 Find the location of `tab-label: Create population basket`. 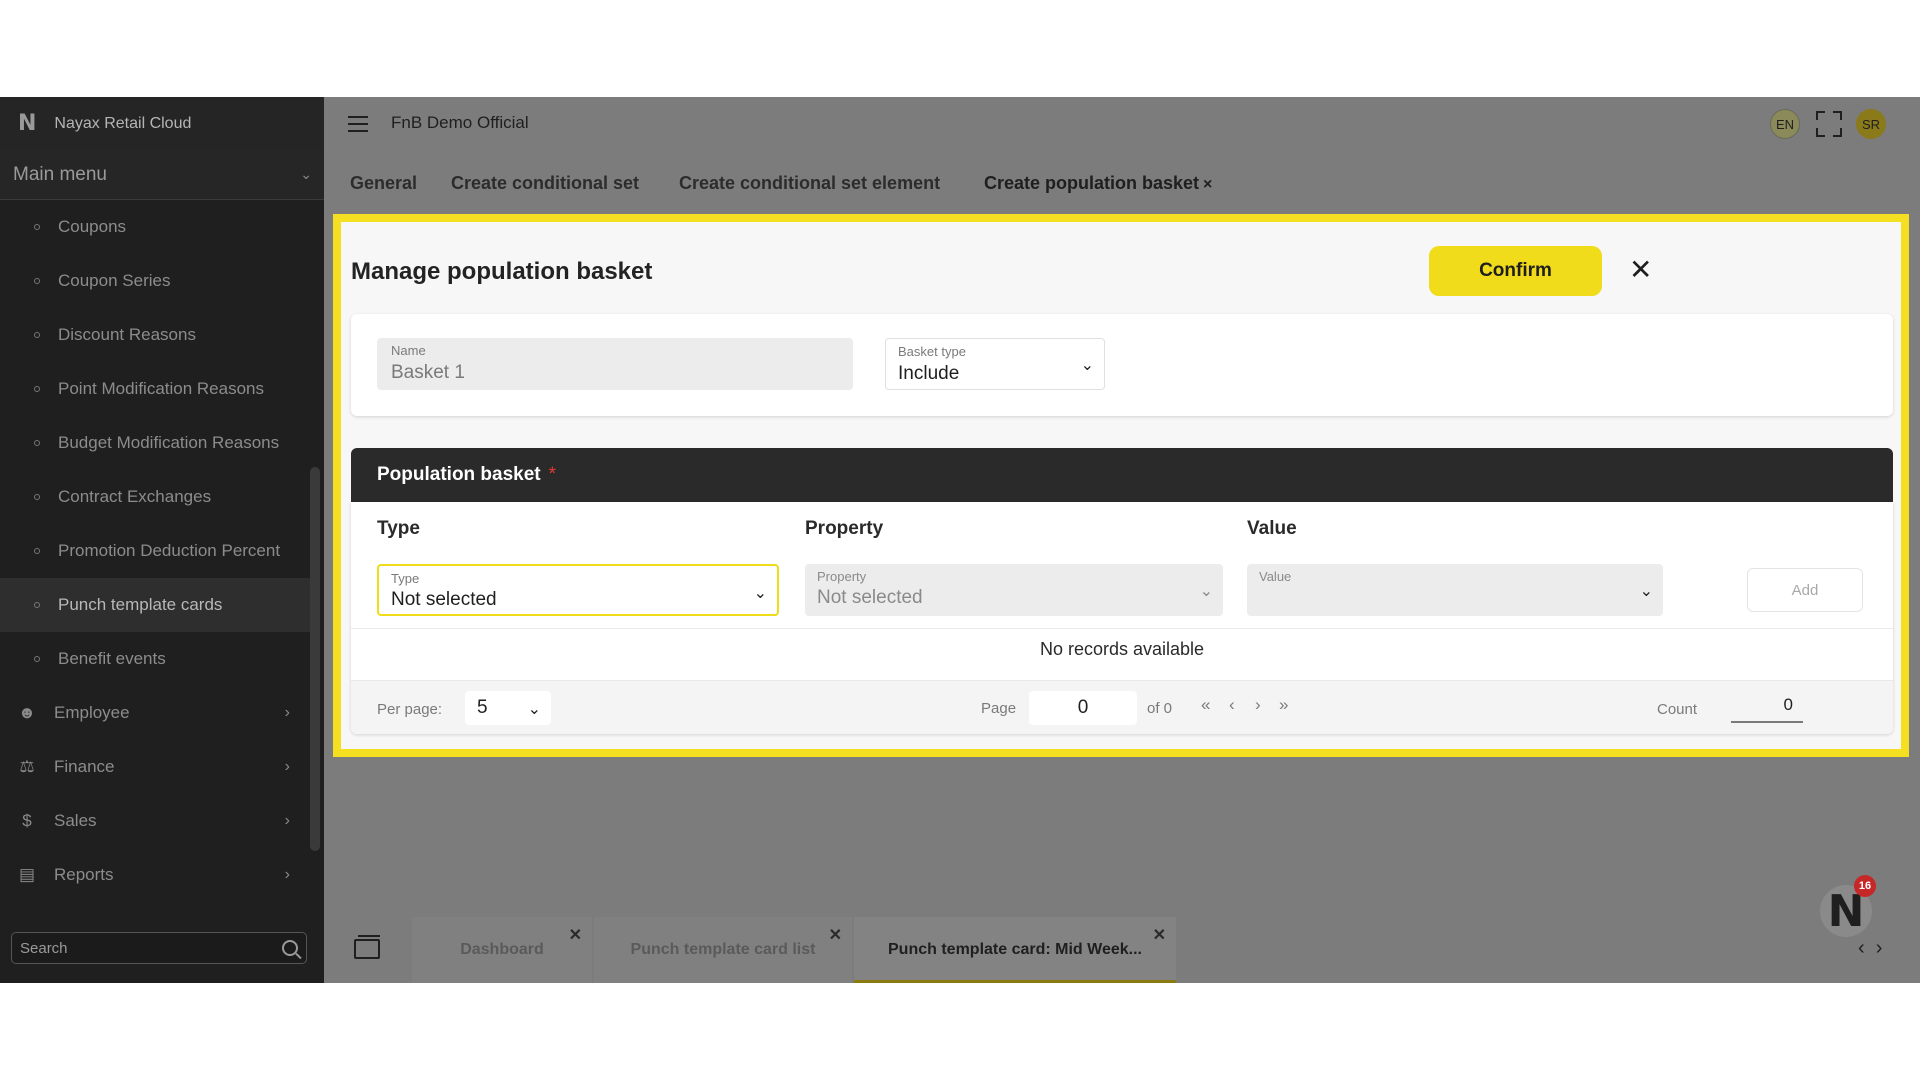

tab-label: Create population basket is located at coordinates (1092, 183).